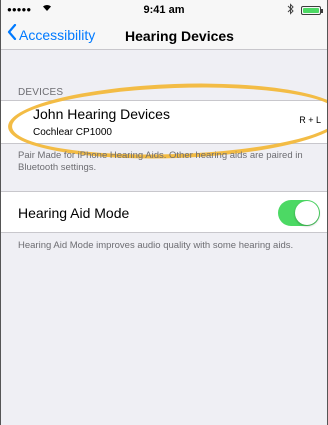 Image resolution: width=328 pixels, height=425 pixels. Describe the element at coordinates (41, 92) in the screenshot. I see `devices-section-header: DEVICES` at that location.